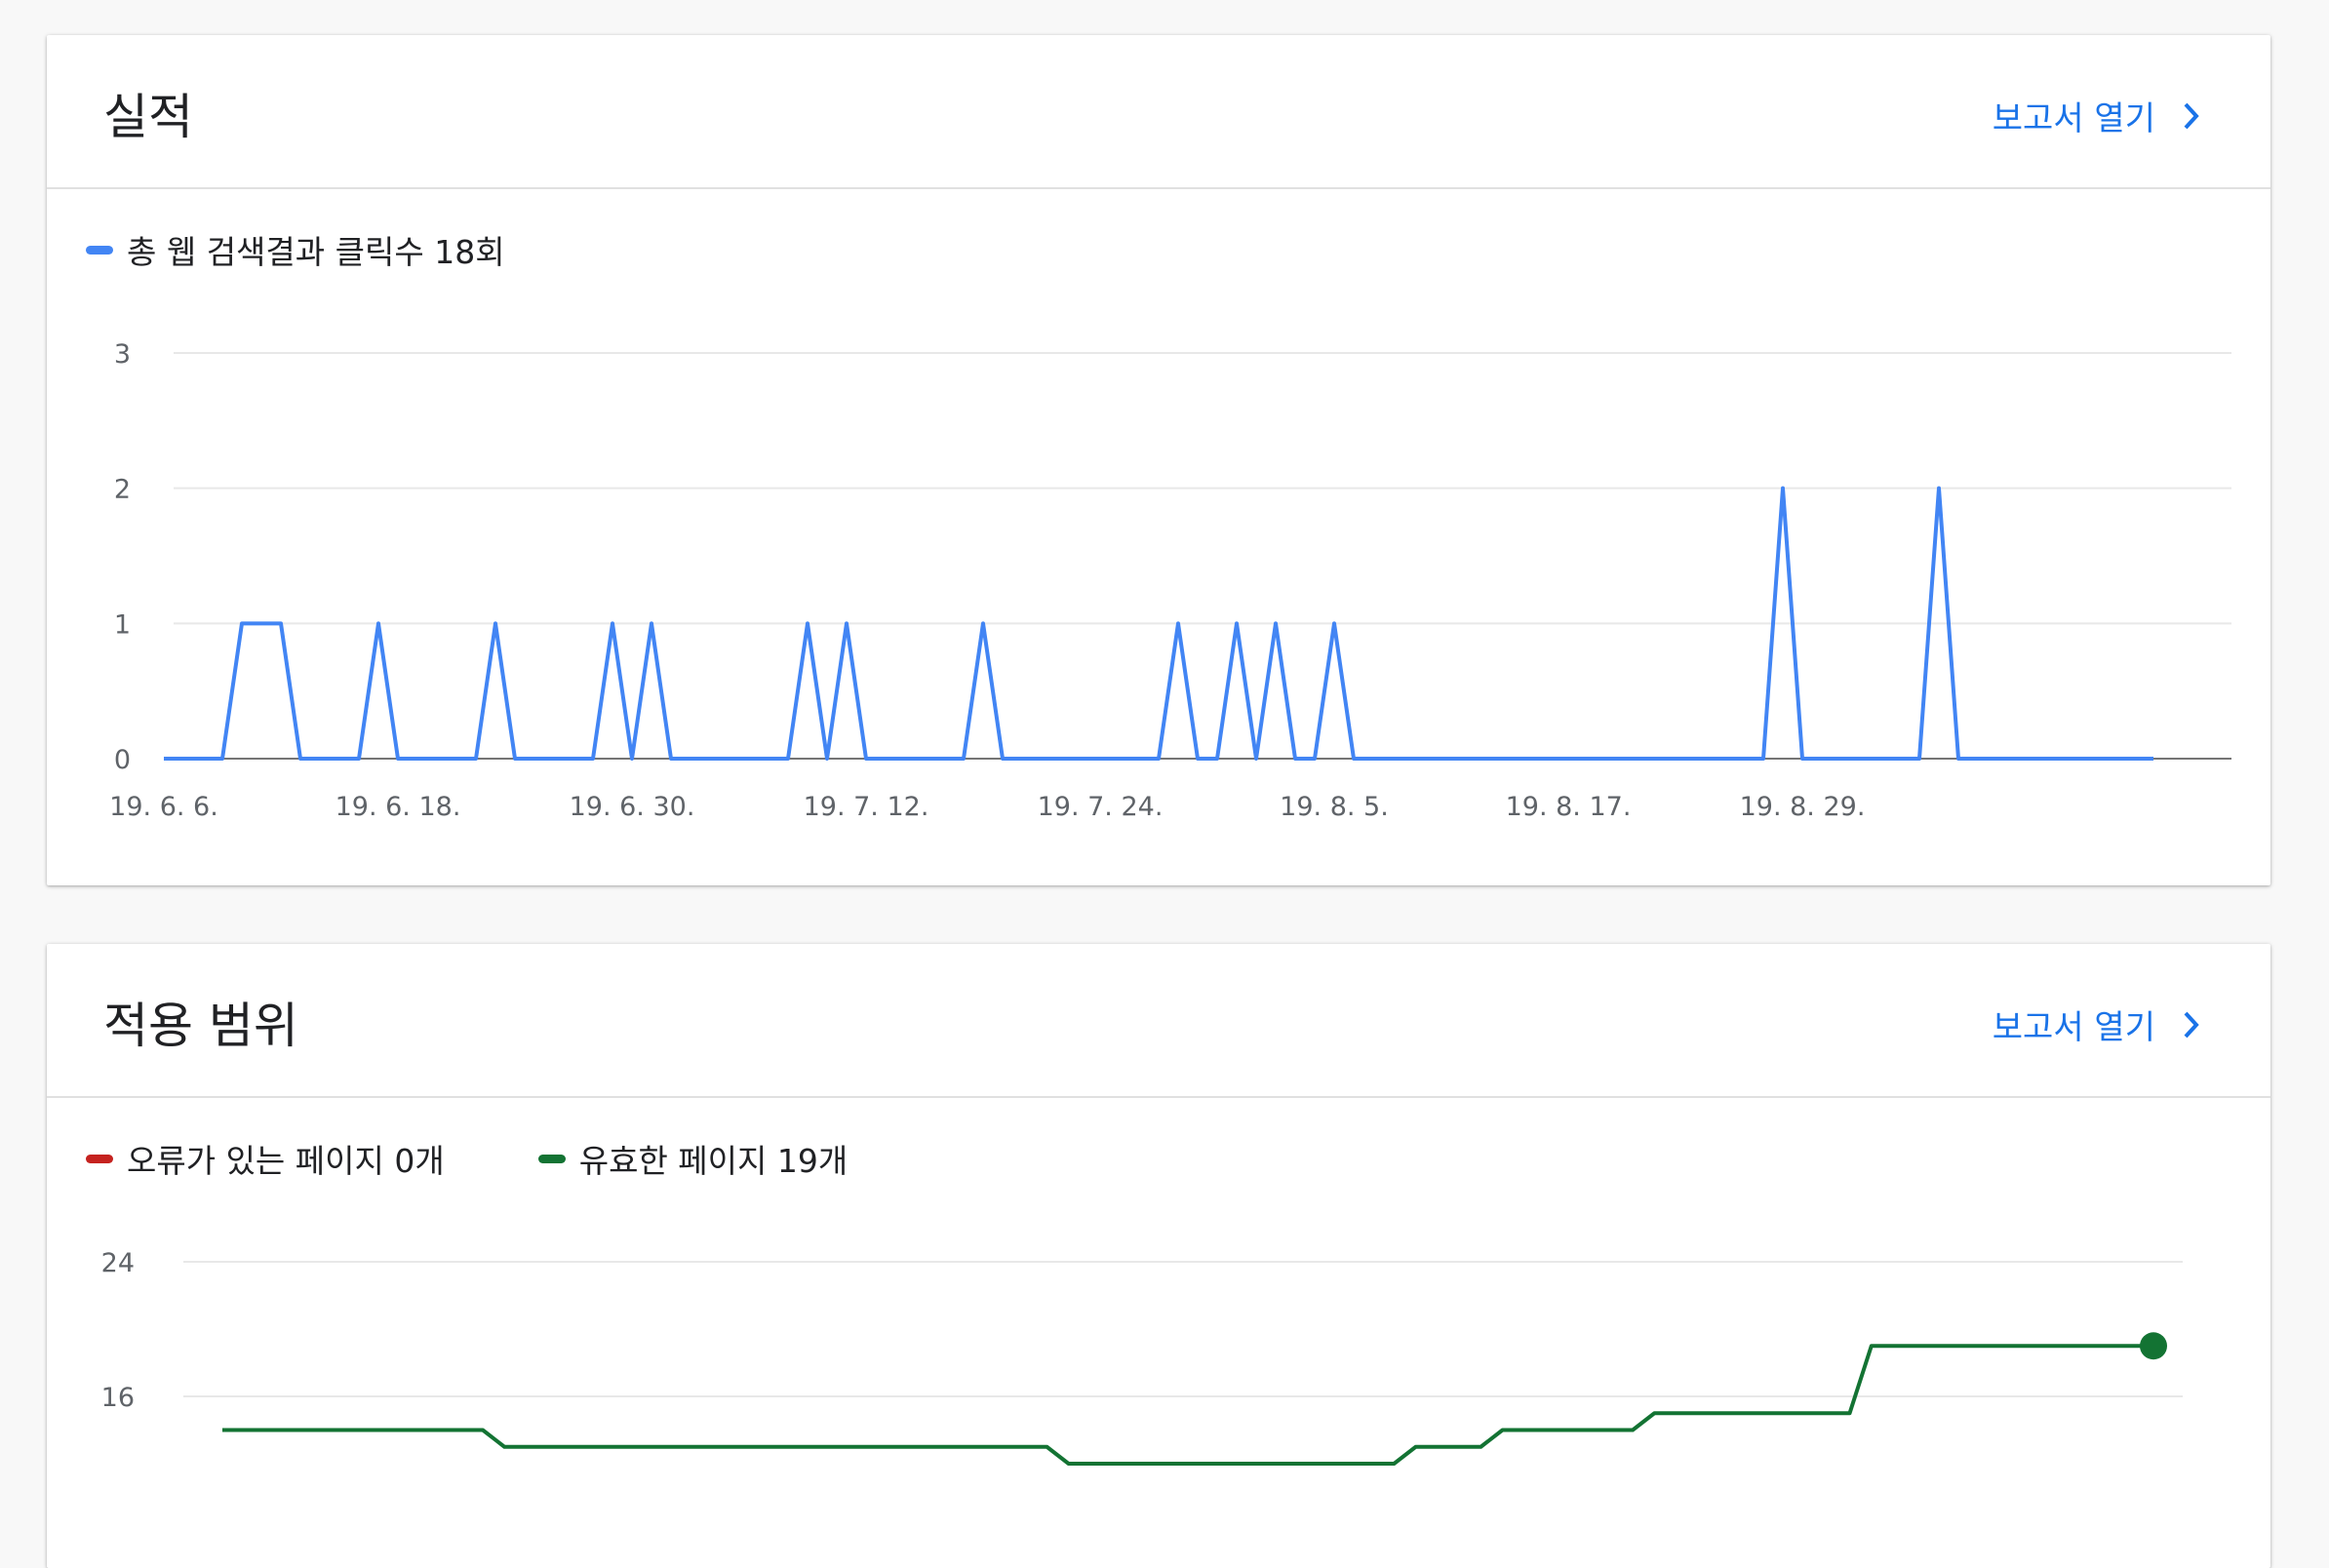 This screenshot has height=1568, width=2329. I want to click on x-tick-label: 19. 8. 29., so click(1803, 807).